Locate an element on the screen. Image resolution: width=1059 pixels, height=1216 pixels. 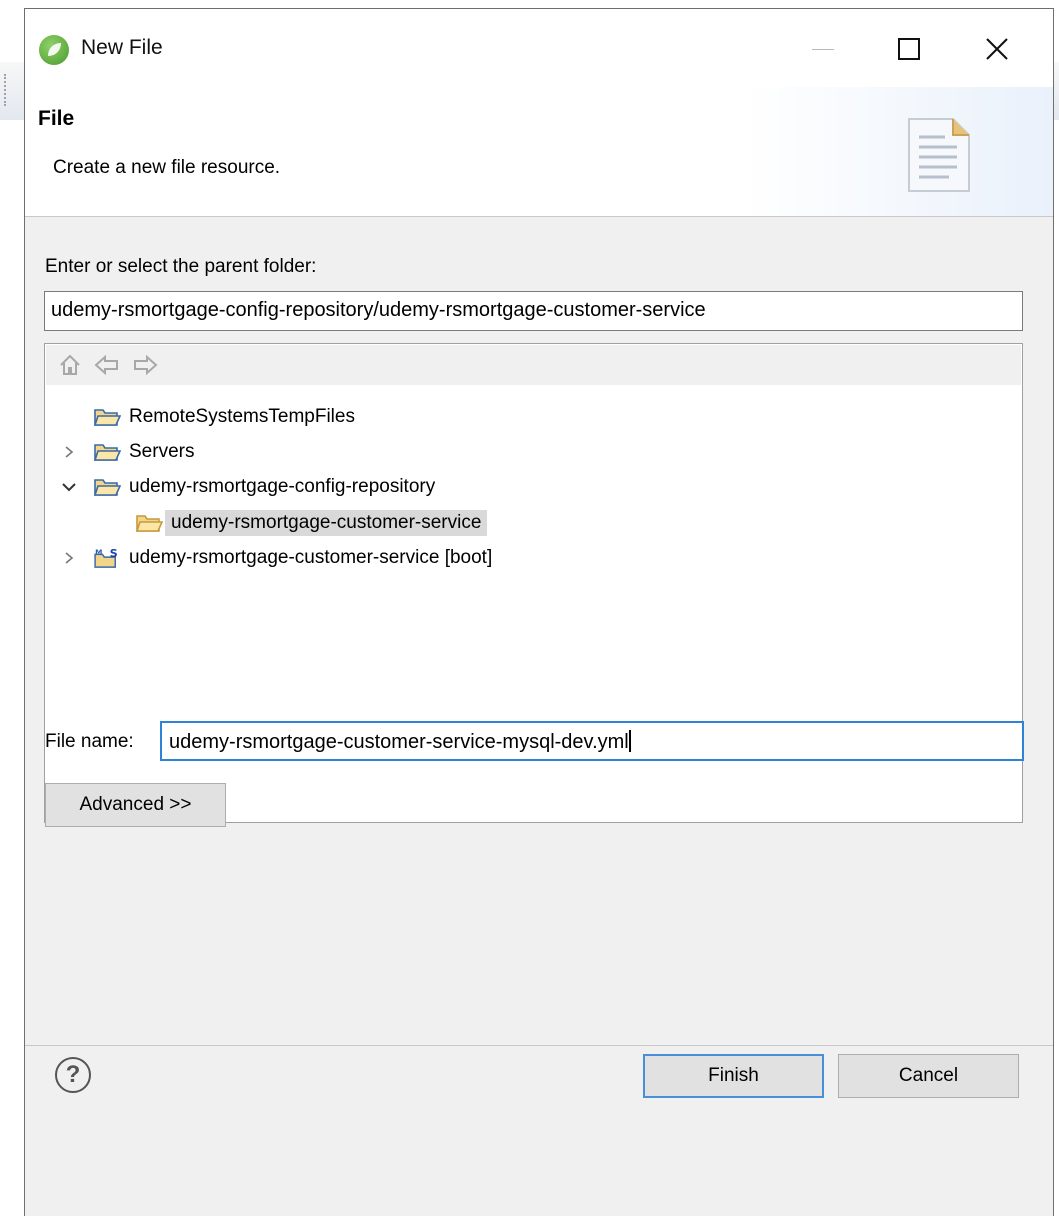
minimize-button is located at coordinates (823, 49).